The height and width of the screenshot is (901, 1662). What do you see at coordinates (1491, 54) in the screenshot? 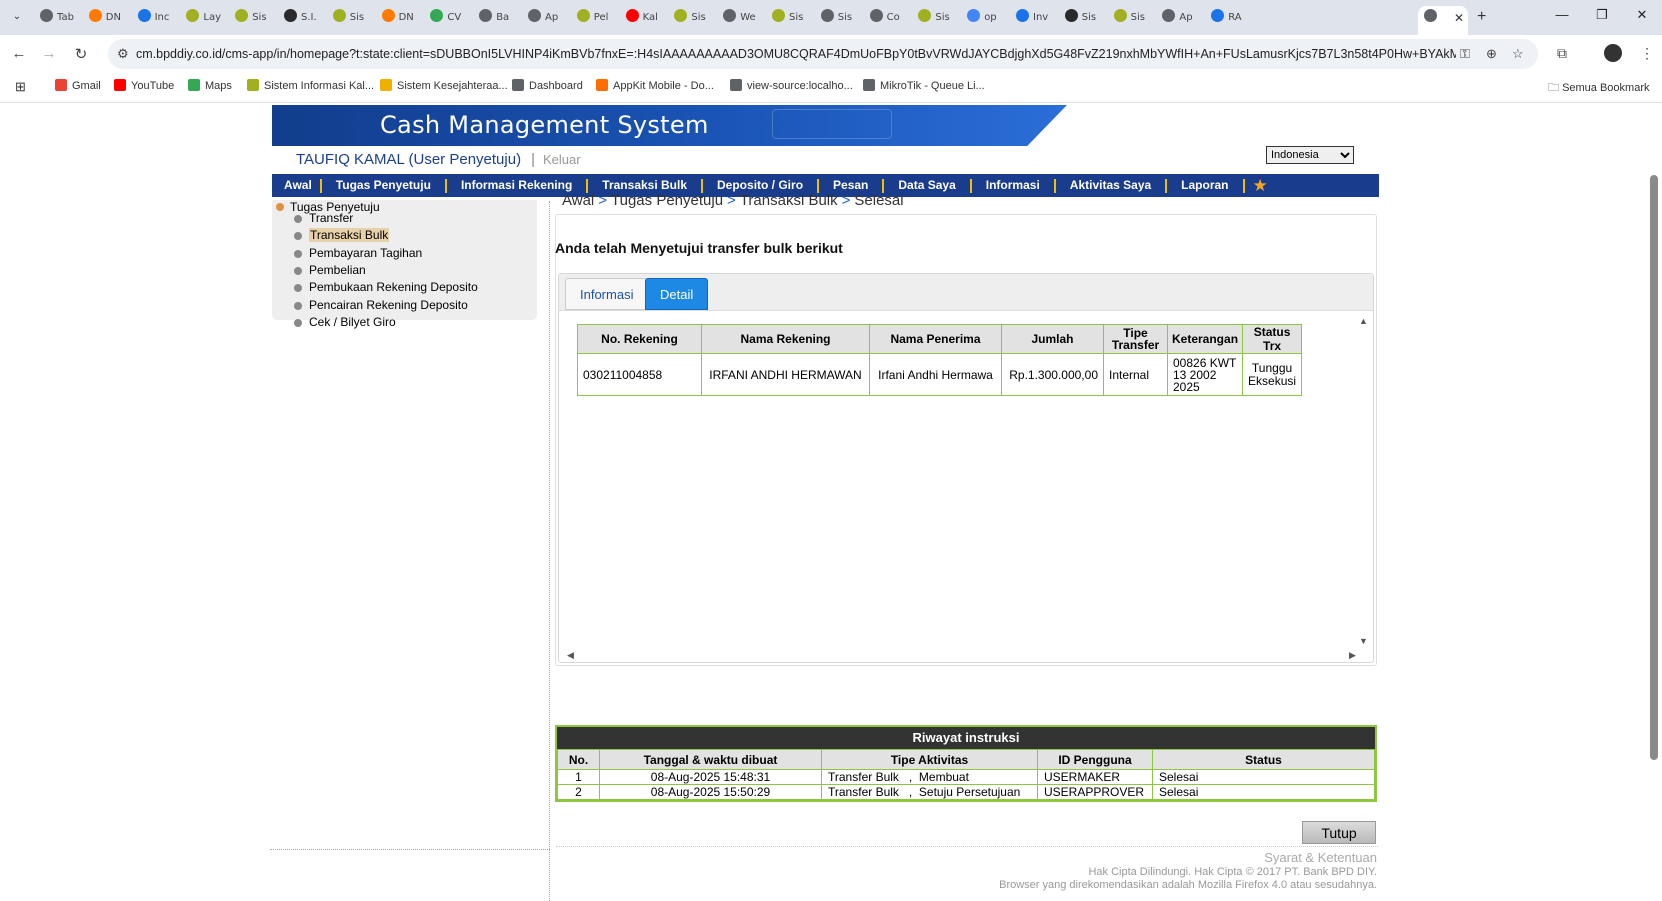
I see `zoom-icon: ⊕` at bounding box center [1491, 54].